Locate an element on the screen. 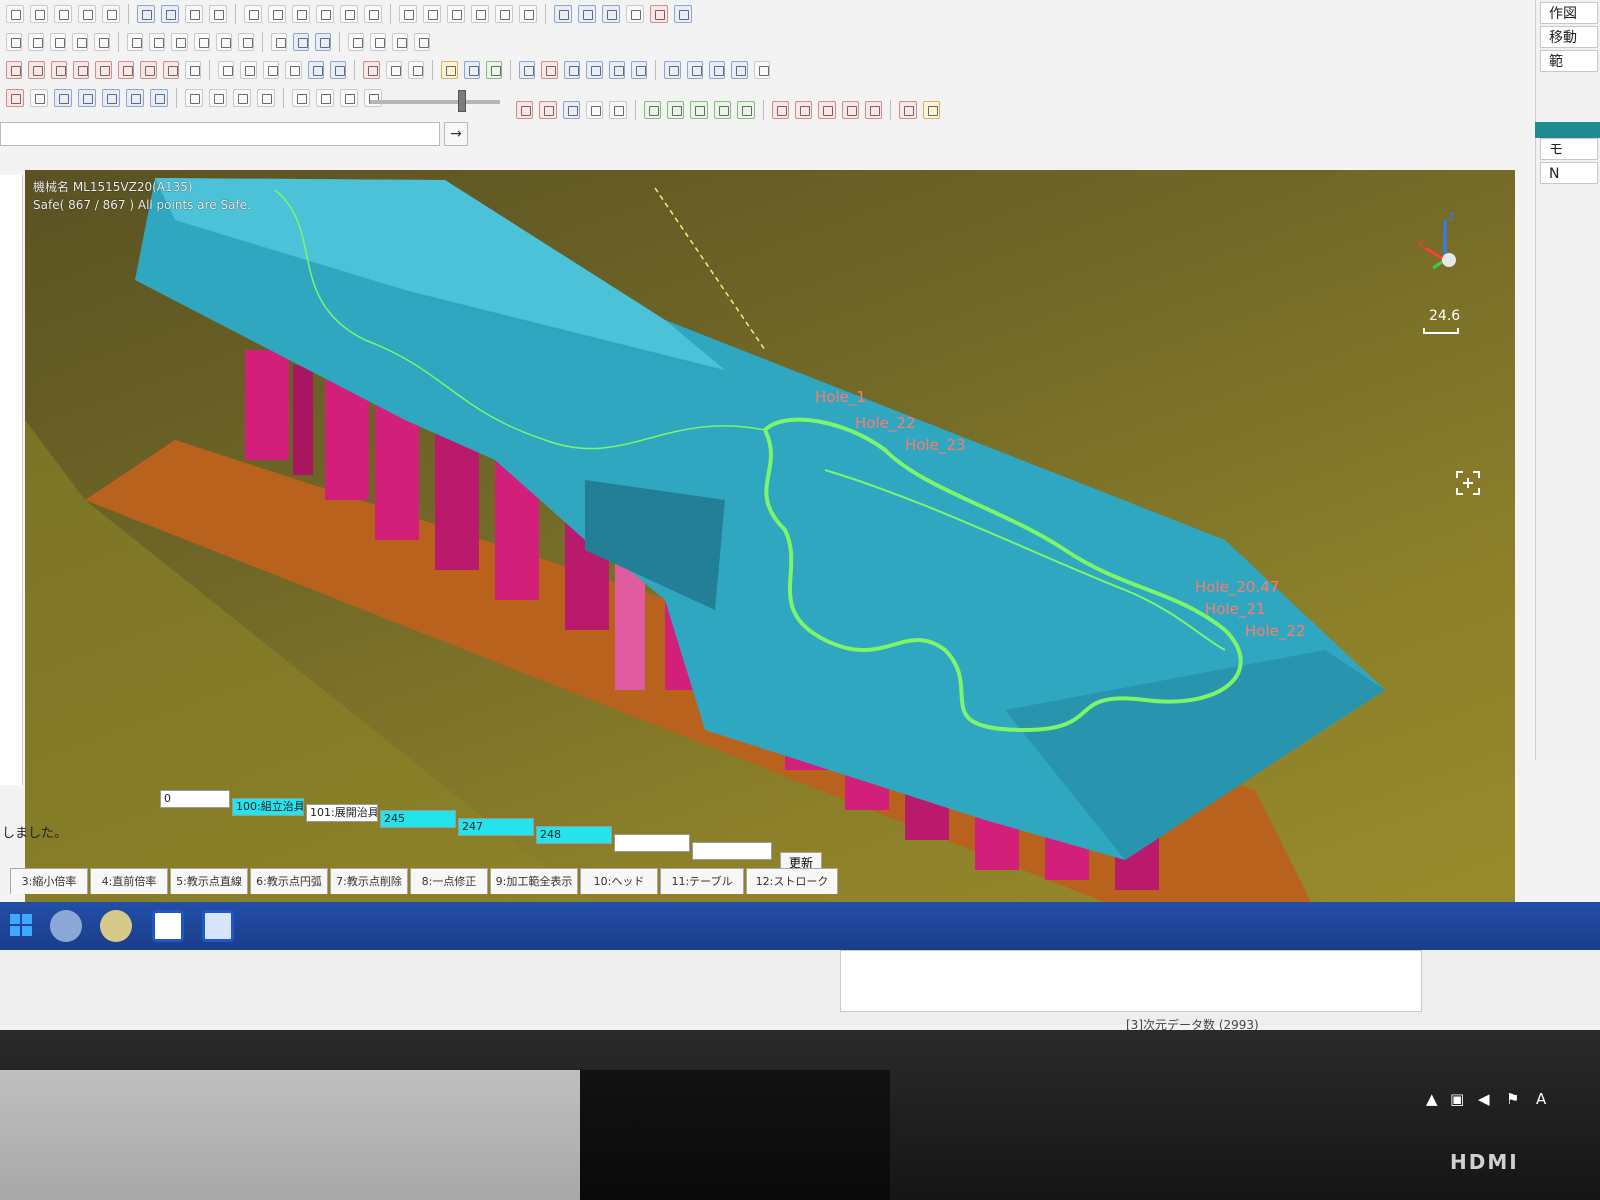  simulation-slider-track is located at coordinates (435, 102).